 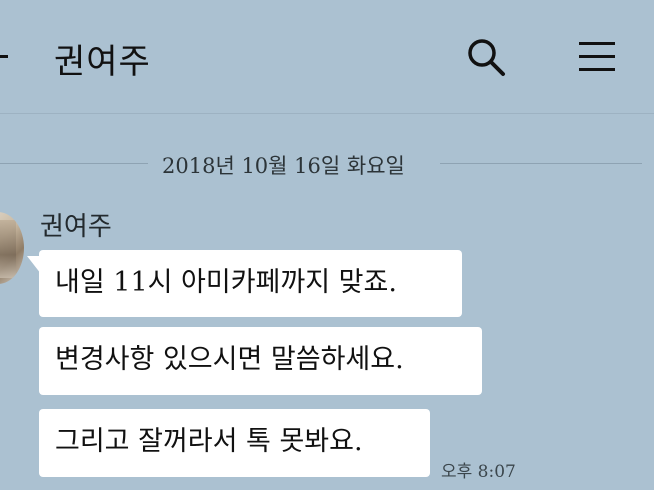 What do you see at coordinates (283, 166) in the screenshot?
I see `date-divider-text: 2018년 10월 16일 화요일` at bounding box center [283, 166].